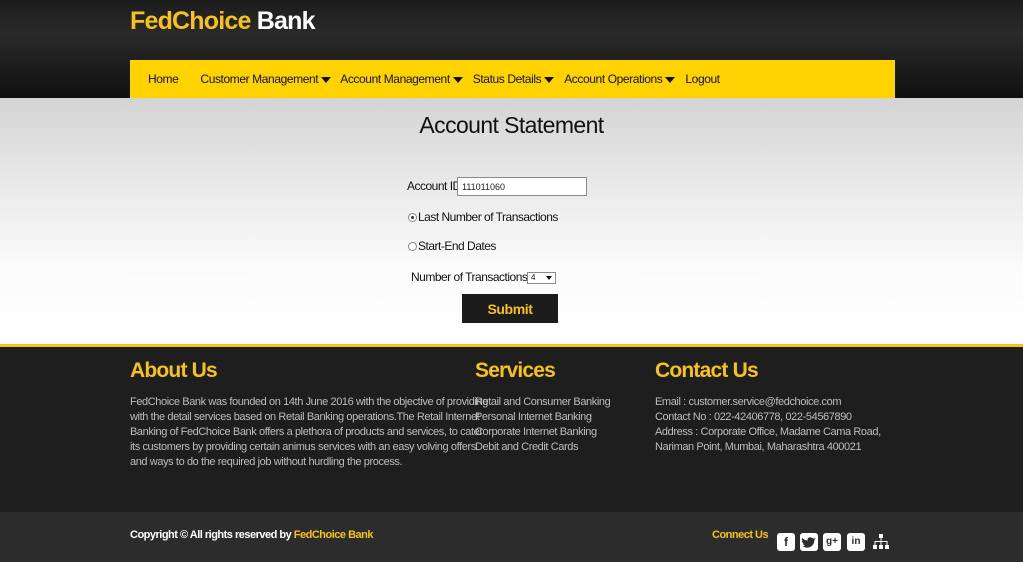  What do you see at coordinates (457, 246) in the screenshot?
I see `radio-start-end-dates-label: Start-End Dates` at bounding box center [457, 246].